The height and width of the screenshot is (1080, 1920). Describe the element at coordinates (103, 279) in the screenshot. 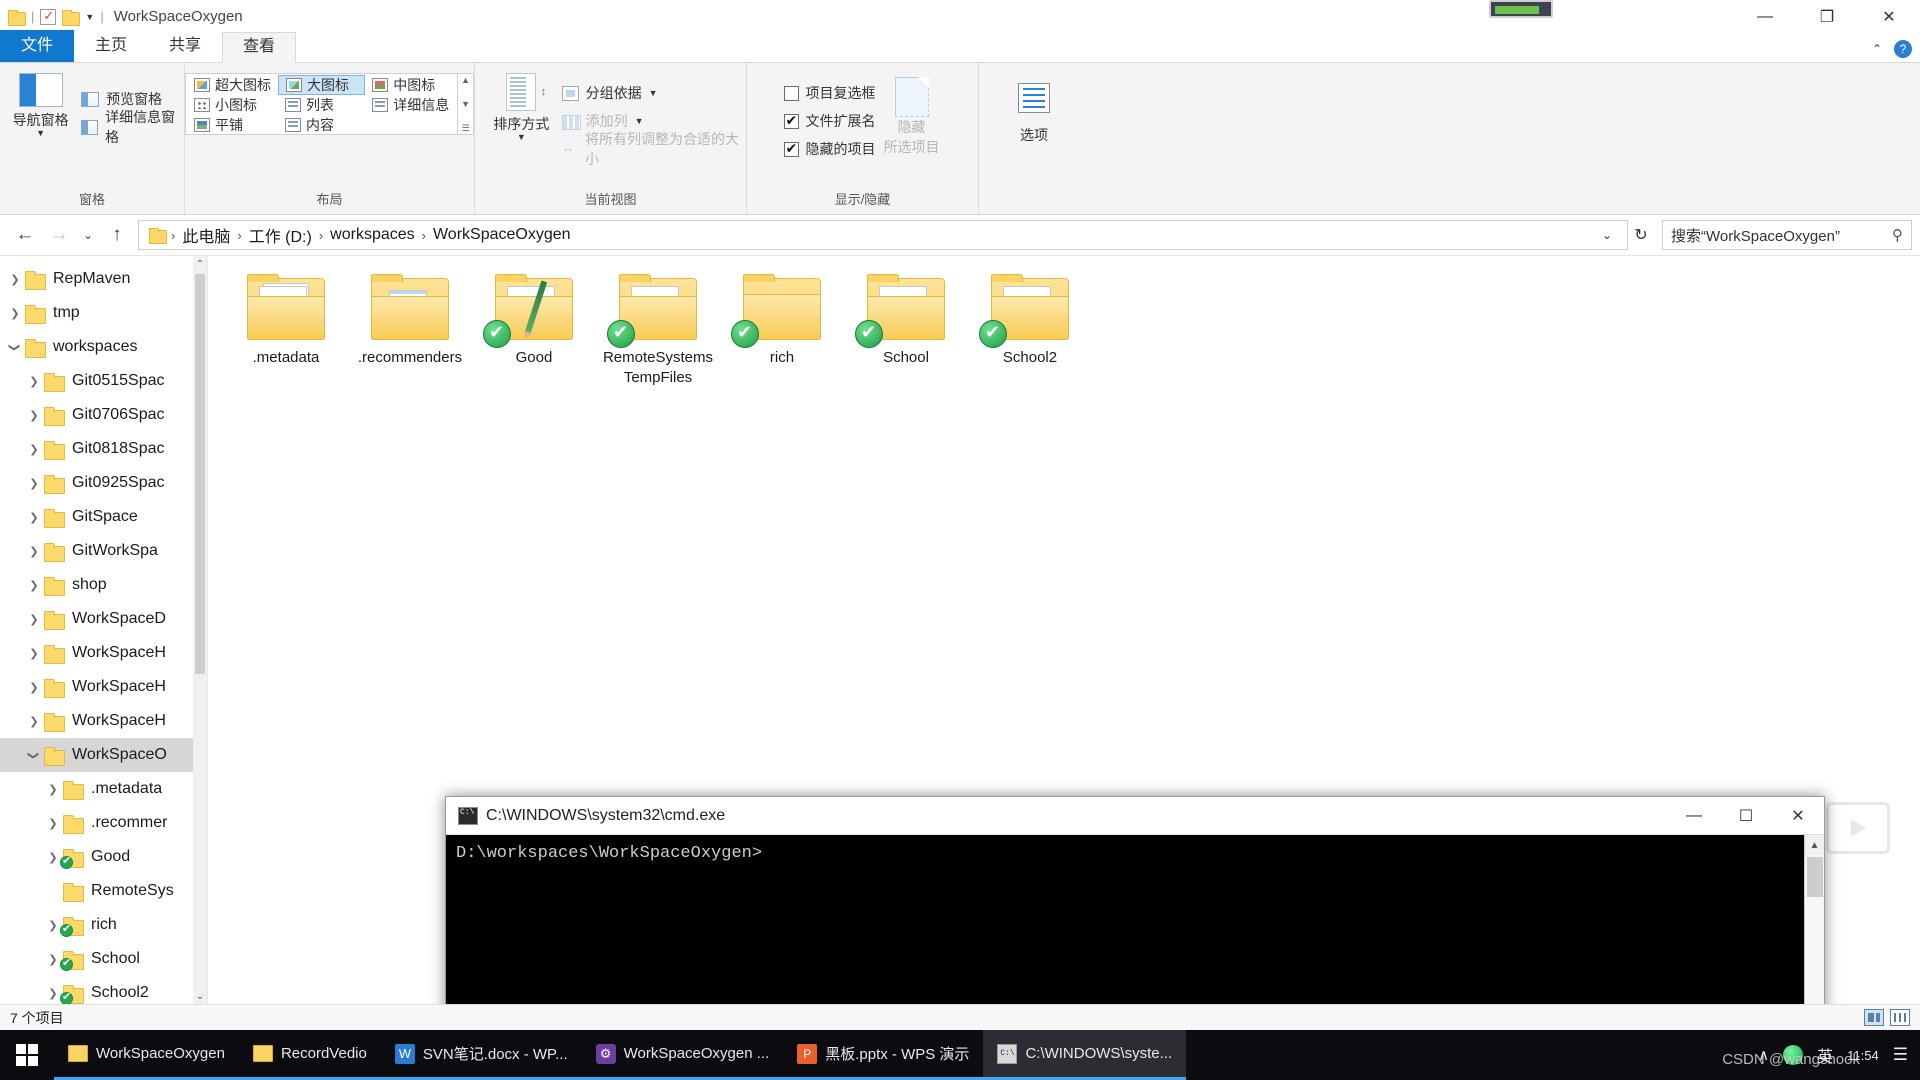

I see `tree-item: RepMaven` at that location.